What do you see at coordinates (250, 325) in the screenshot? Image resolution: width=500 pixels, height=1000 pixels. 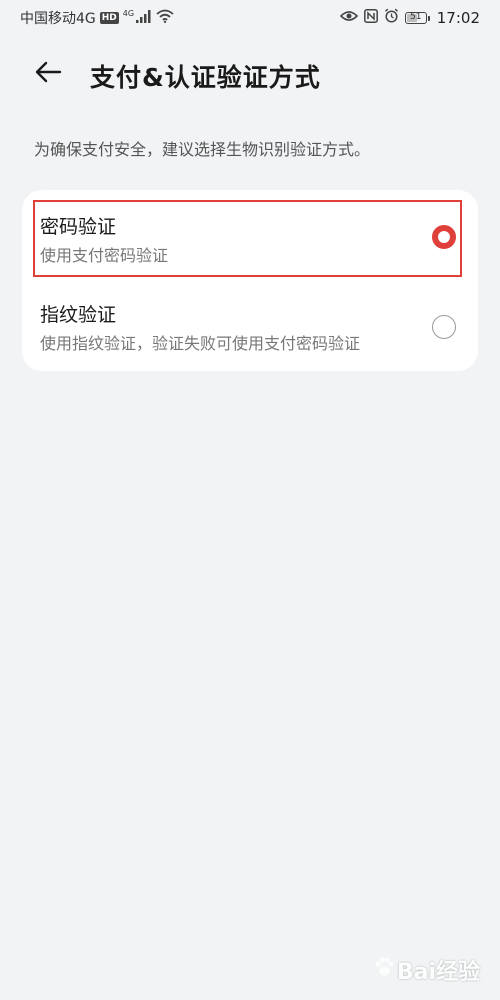 I see `option-fingerprint-verification: 指纹验证 使用指纹验证，验证失败可使用支付密码验证` at bounding box center [250, 325].